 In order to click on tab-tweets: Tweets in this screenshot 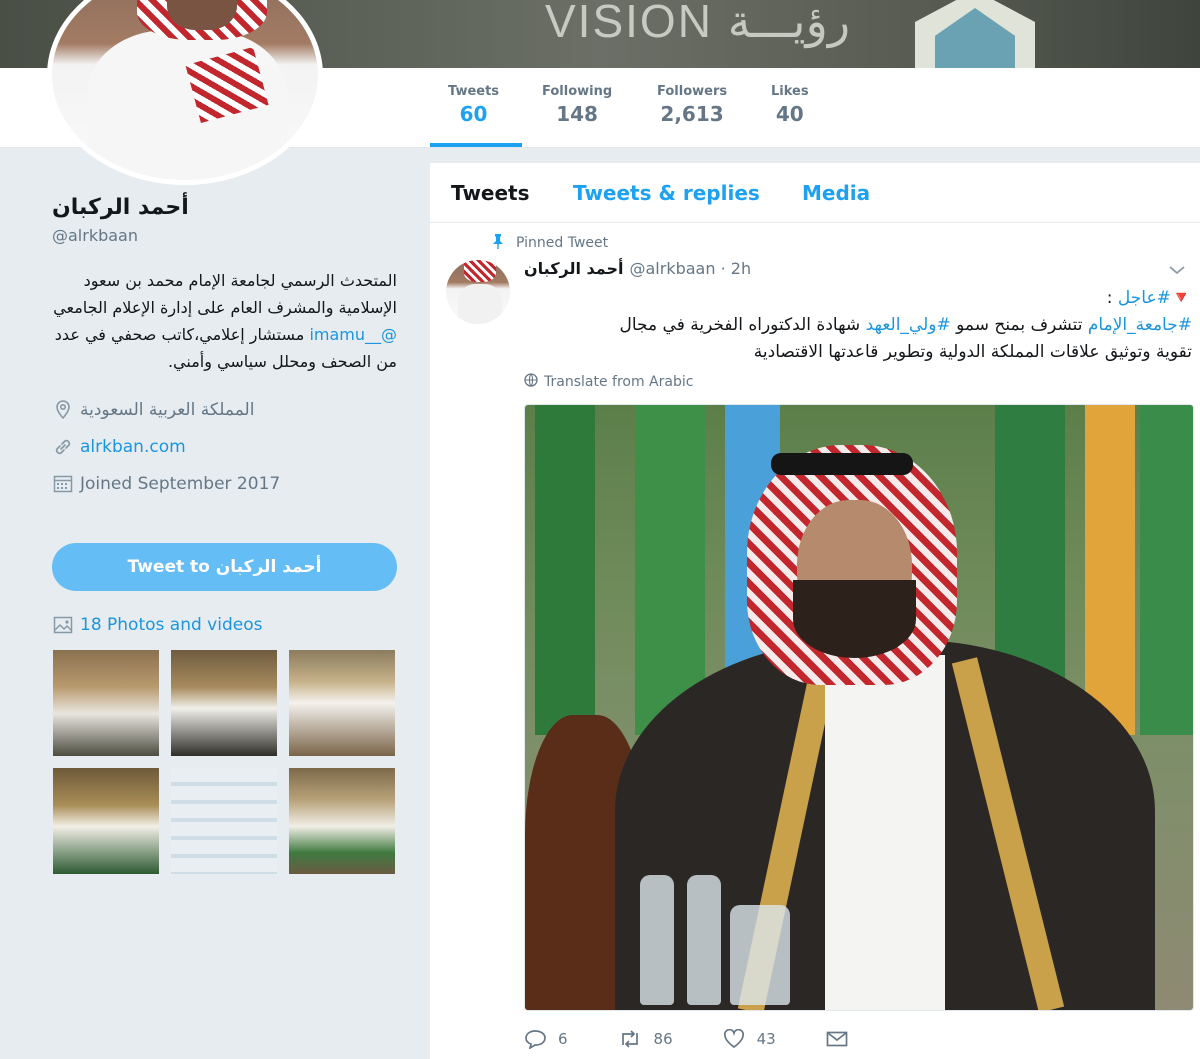, I will do `click(490, 193)`.